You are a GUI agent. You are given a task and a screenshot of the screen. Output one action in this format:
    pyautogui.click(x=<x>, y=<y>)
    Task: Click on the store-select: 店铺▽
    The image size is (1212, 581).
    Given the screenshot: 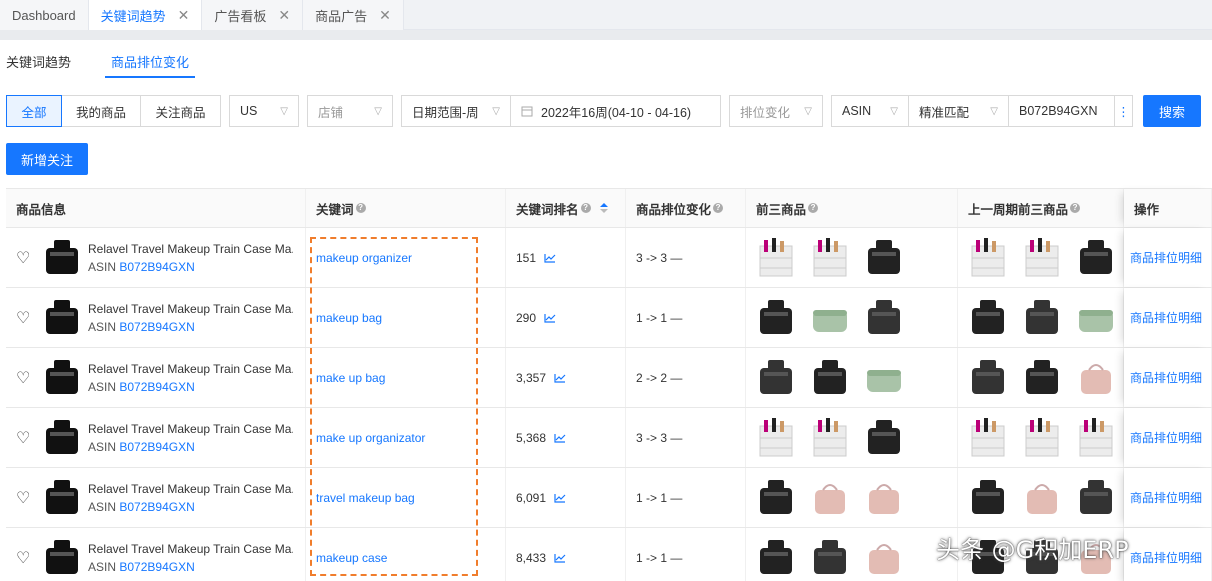 What is the action you would take?
    pyautogui.click(x=350, y=111)
    